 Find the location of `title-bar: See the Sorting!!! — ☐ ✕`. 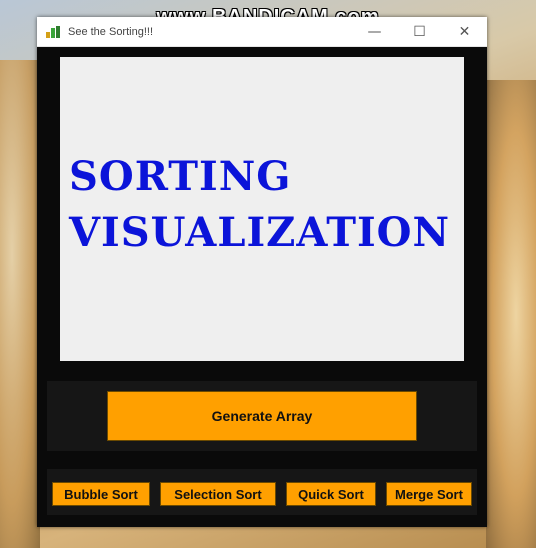

title-bar: See the Sorting!!! — ☐ ✕ is located at coordinates (262, 32).